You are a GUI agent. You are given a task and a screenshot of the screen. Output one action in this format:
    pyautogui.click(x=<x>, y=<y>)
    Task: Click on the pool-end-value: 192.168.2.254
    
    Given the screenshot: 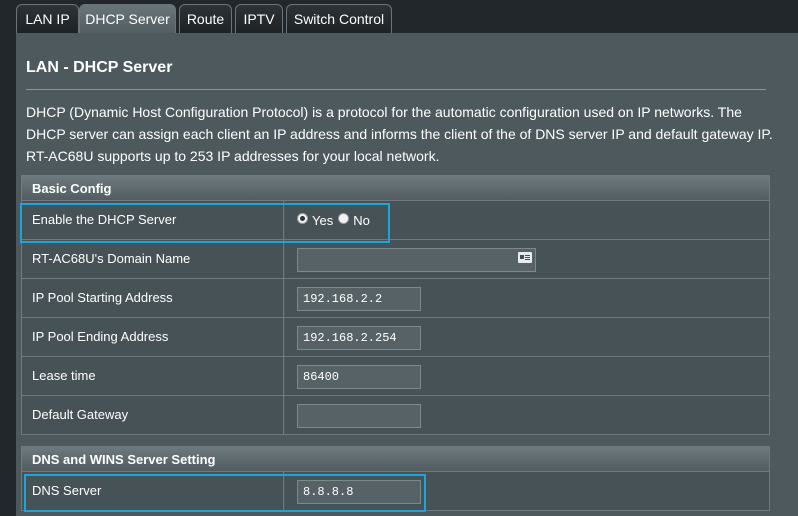 What is the action you would take?
    pyautogui.click(x=527, y=337)
    